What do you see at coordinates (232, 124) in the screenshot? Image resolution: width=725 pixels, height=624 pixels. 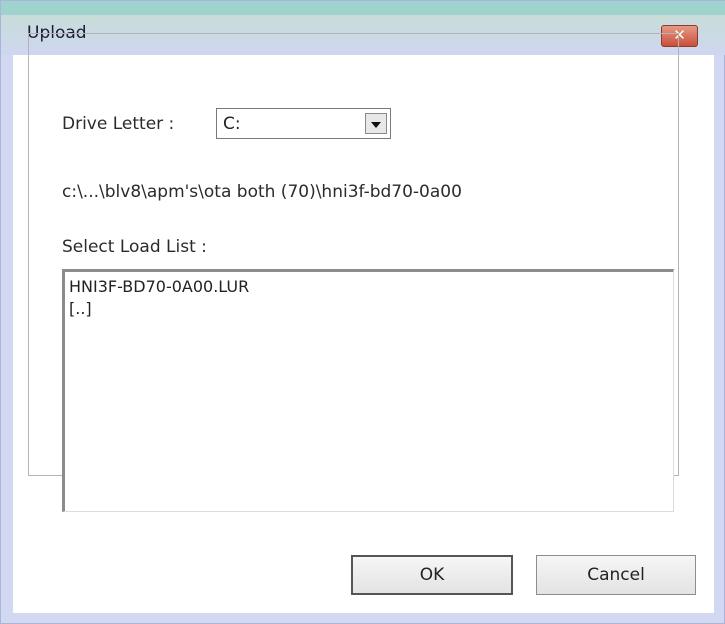 I see `drive-letter-value: C:` at bounding box center [232, 124].